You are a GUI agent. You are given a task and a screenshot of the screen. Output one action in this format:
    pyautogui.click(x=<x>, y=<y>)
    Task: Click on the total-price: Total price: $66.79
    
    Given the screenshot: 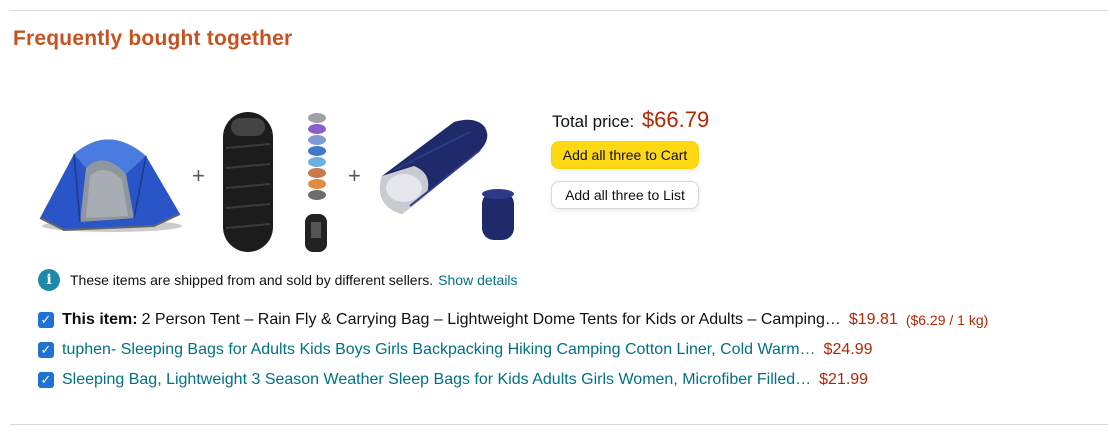 What is the action you would take?
    pyautogui.click(x=630, y=120)
    